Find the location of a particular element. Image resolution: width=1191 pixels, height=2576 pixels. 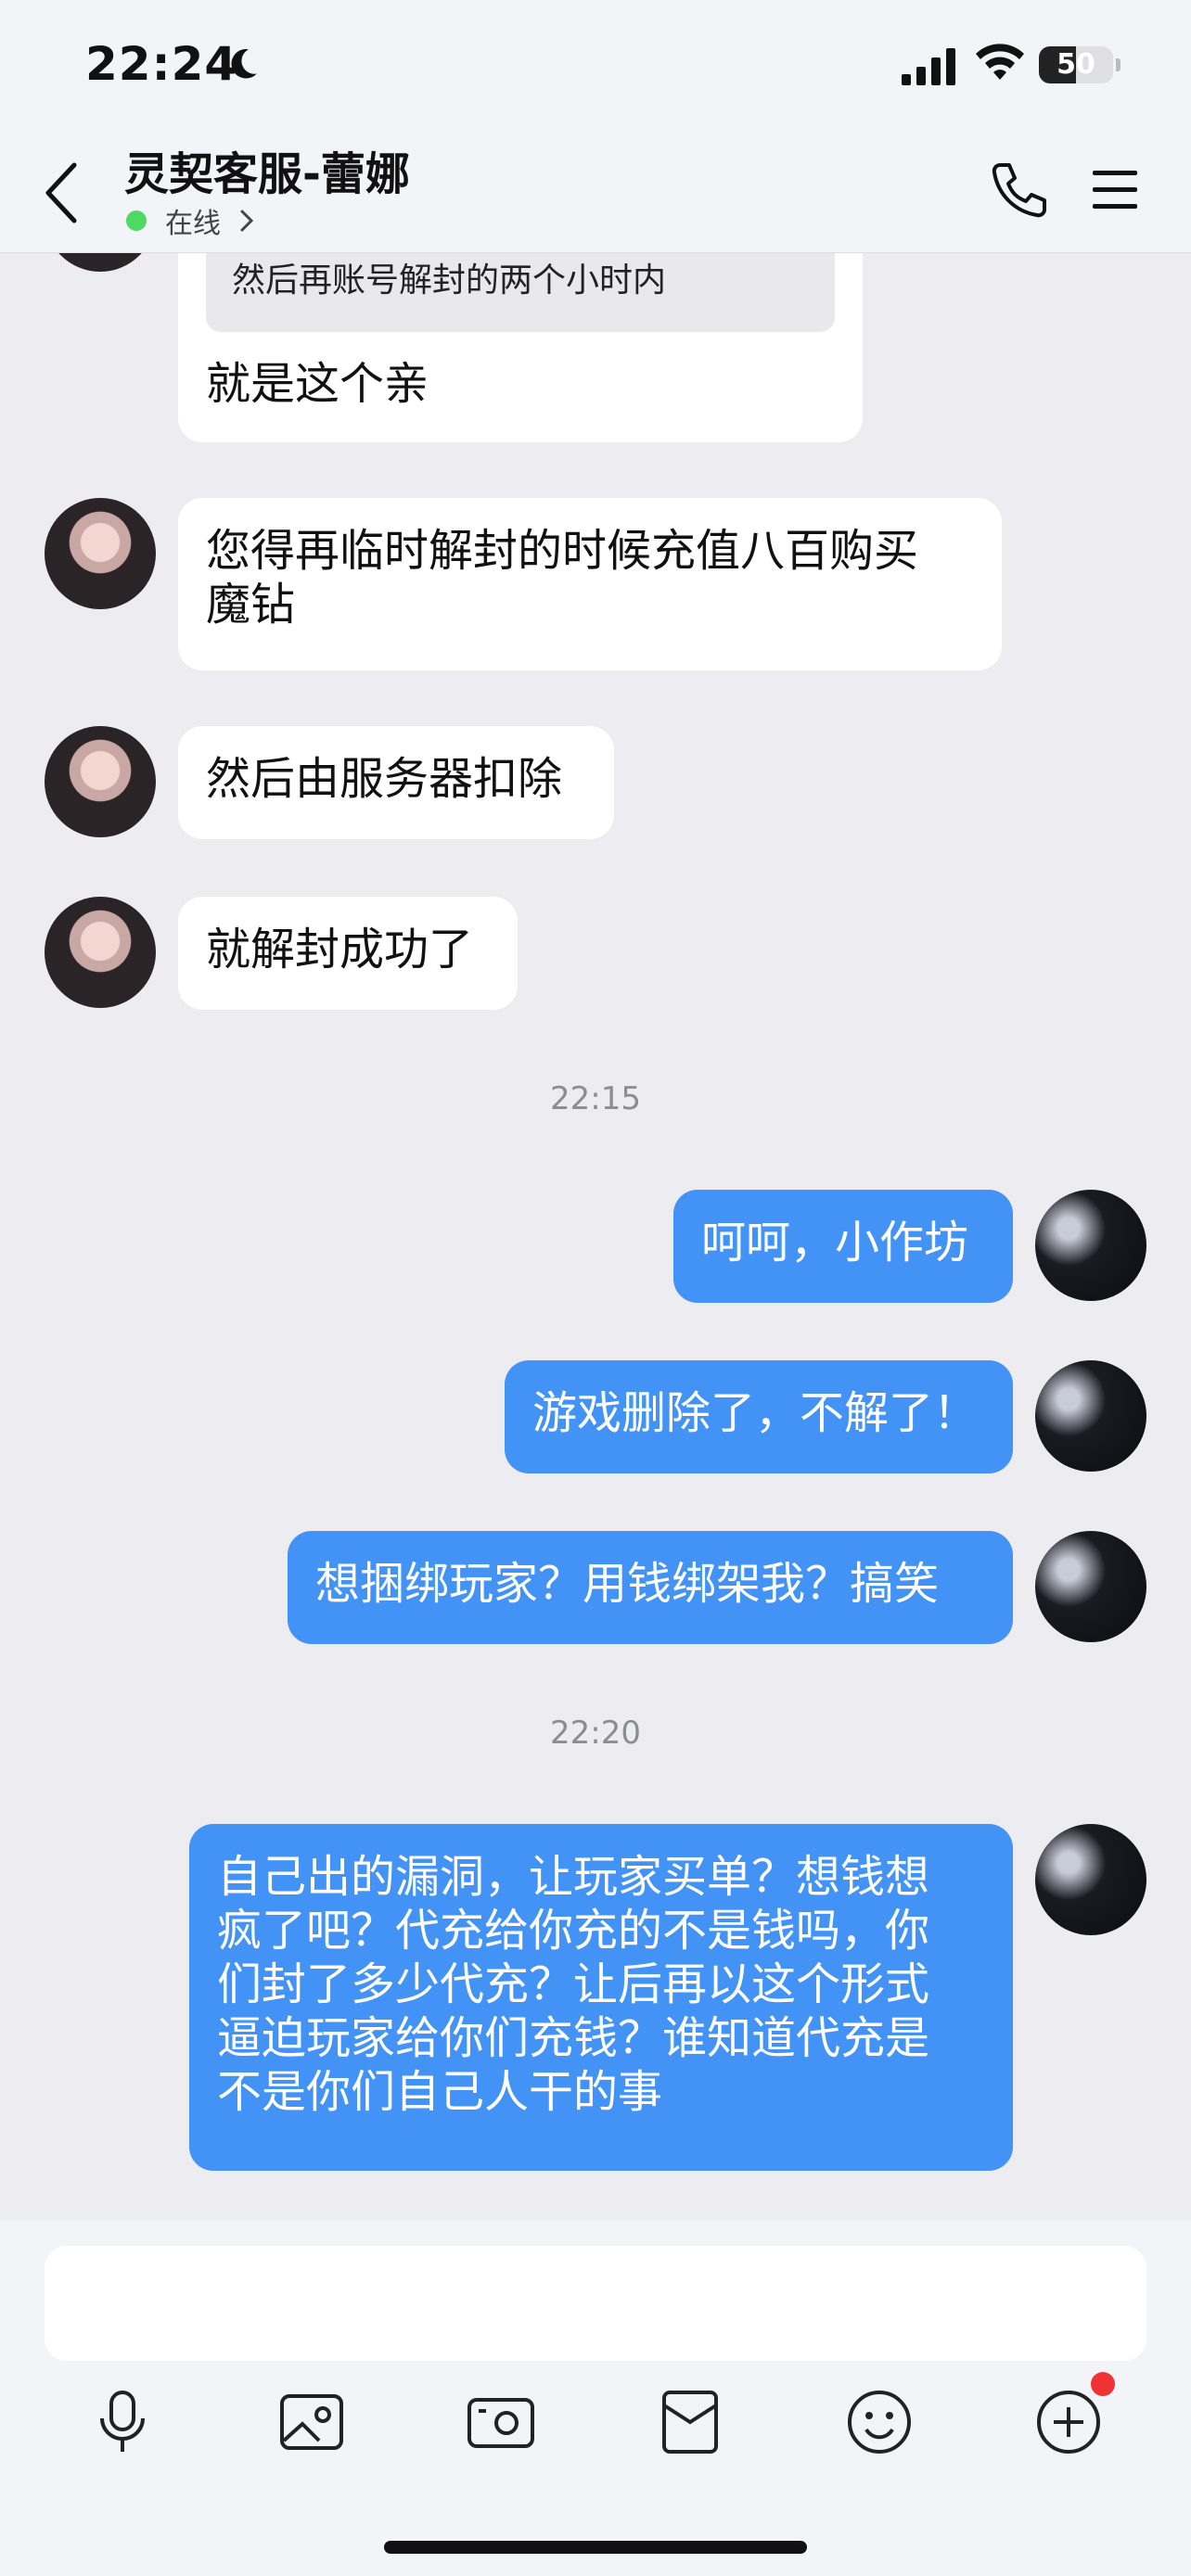

message-line: 们封了多少代充？让后再以这个形式 is located at coordinates (573, 1984).